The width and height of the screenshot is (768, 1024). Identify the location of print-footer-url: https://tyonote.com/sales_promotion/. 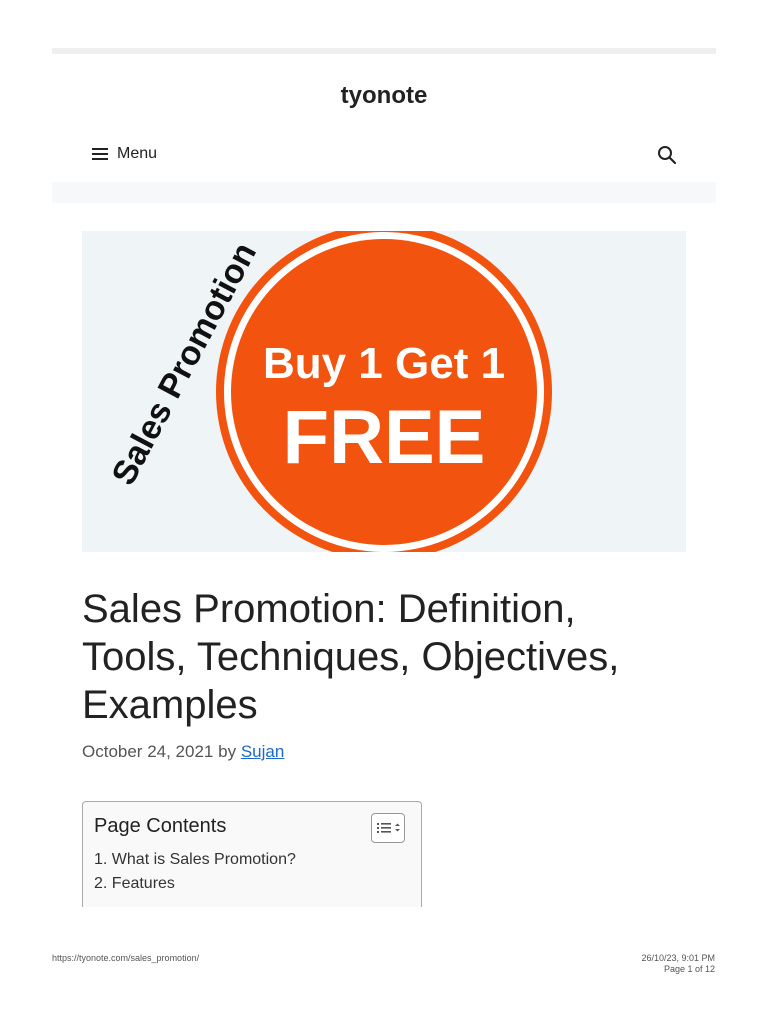
(126, 958).